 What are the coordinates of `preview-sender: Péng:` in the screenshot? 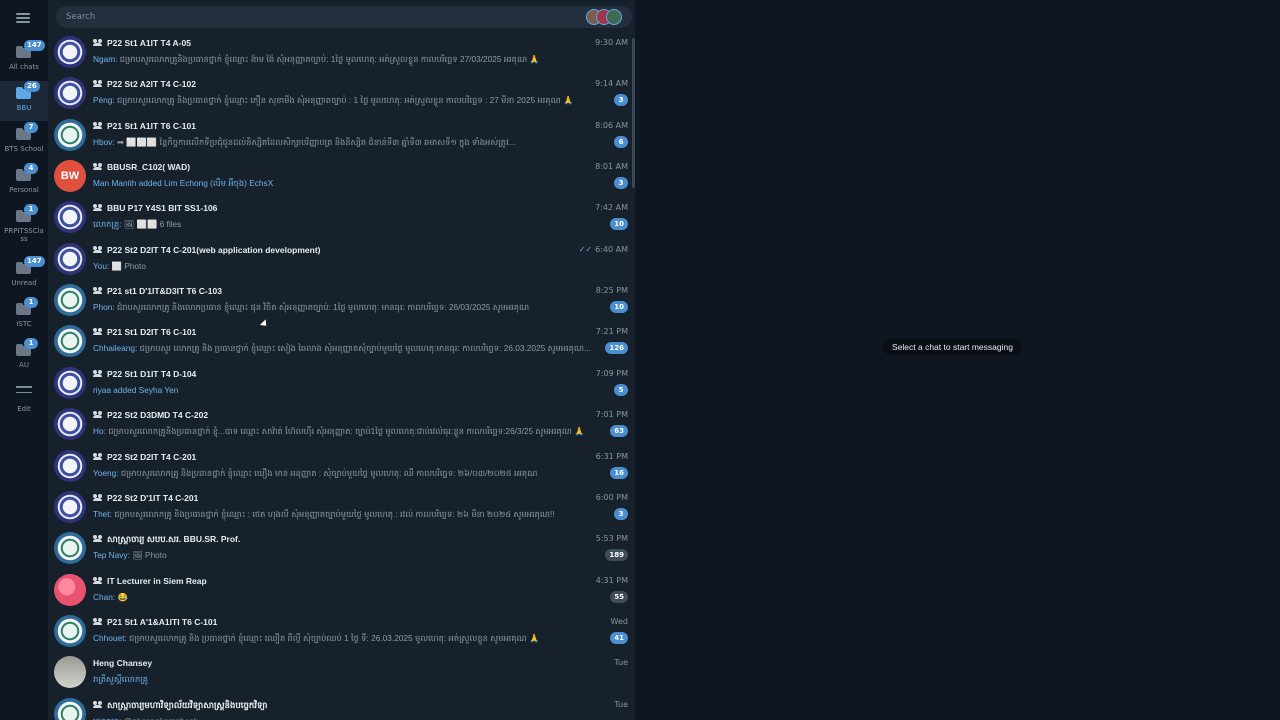 It's located at (104, 100).